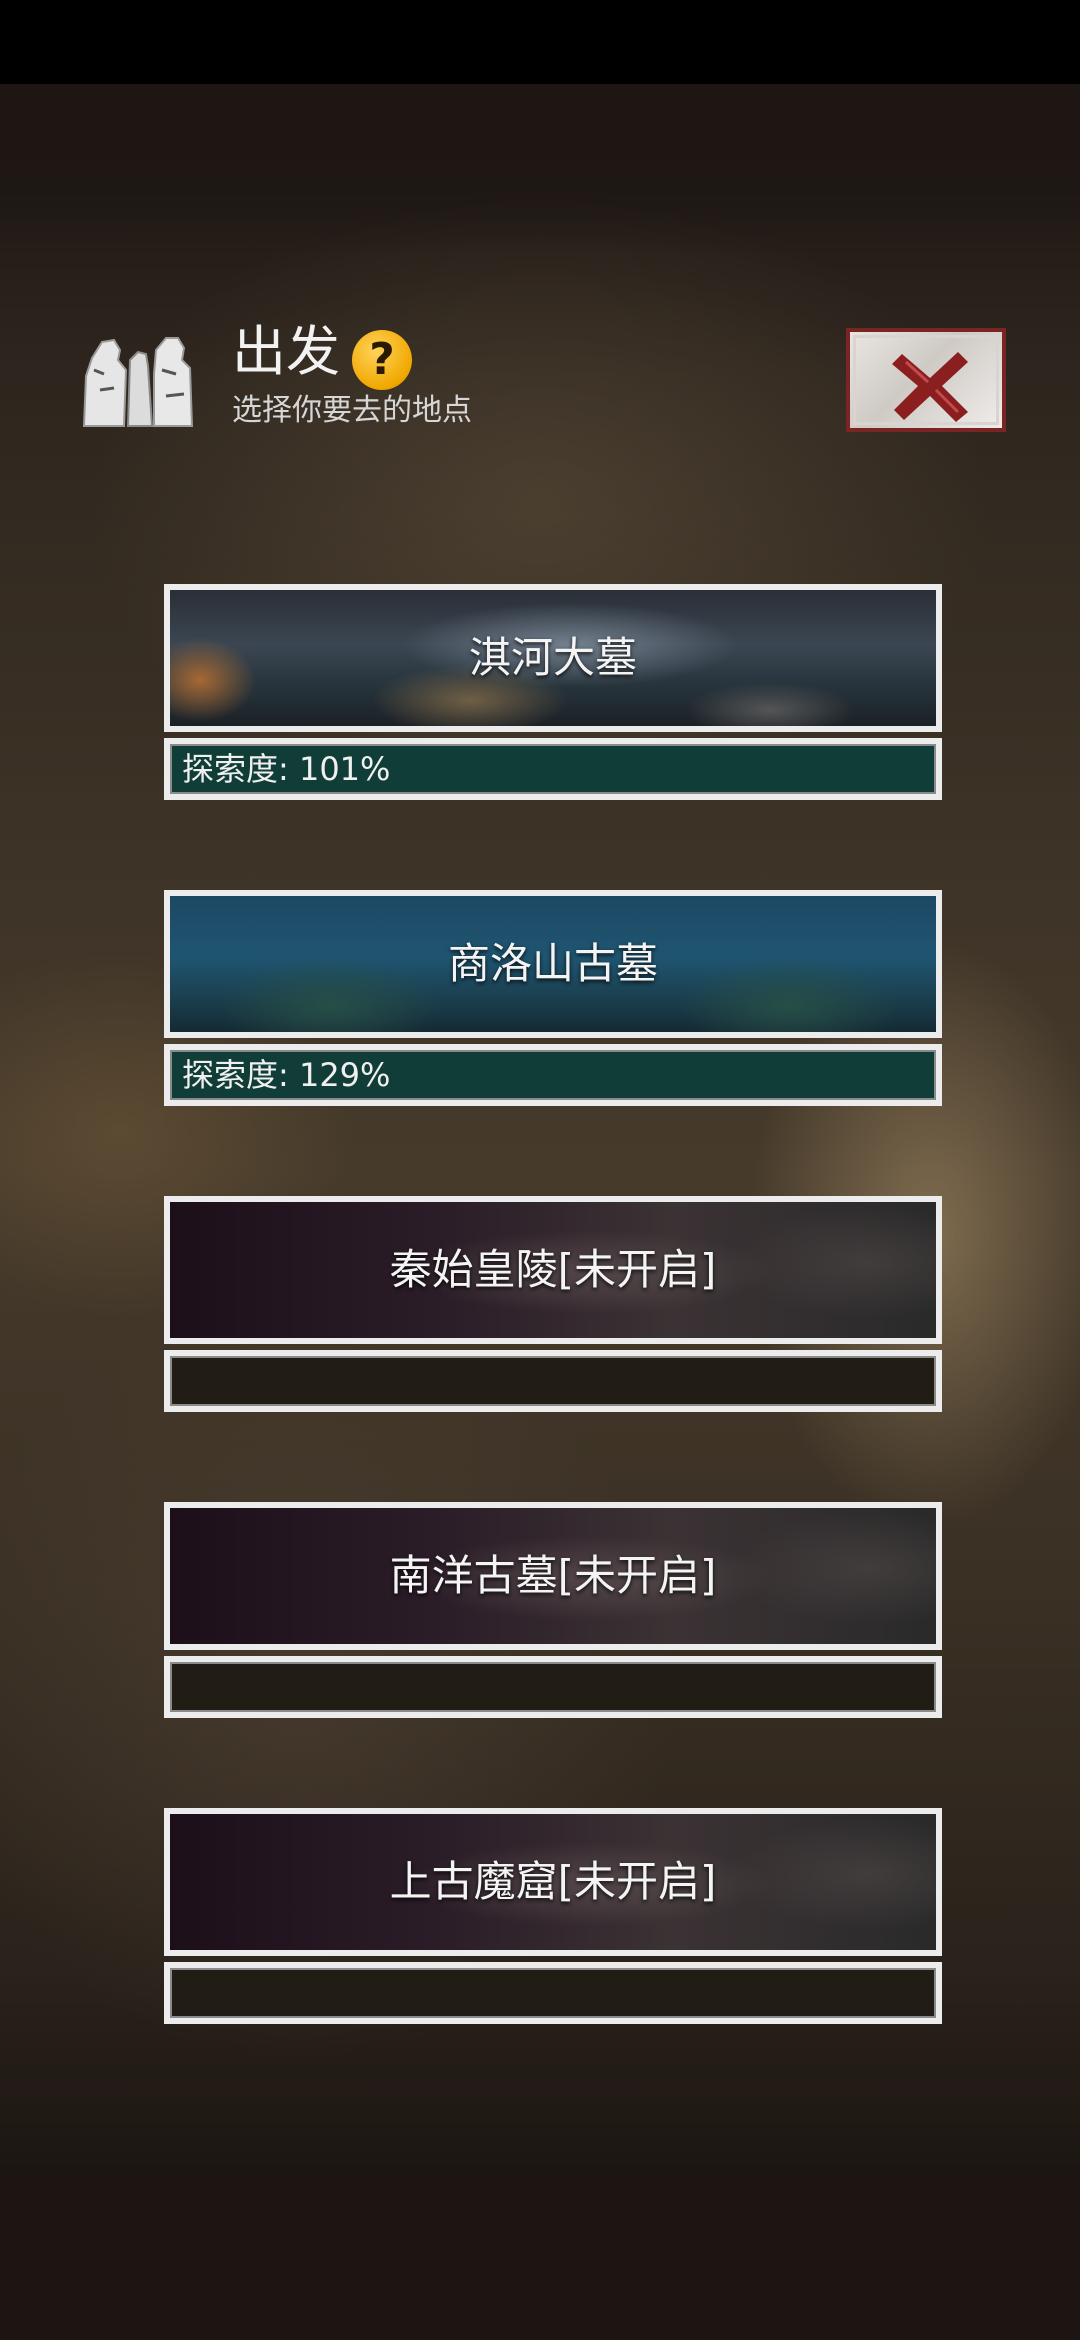 This screenshot has height=2340, width=1080. Describe the element at coordinates (286, 1075) in the screenshot. I see `exploration-label: 探索度: 129%` at that location.